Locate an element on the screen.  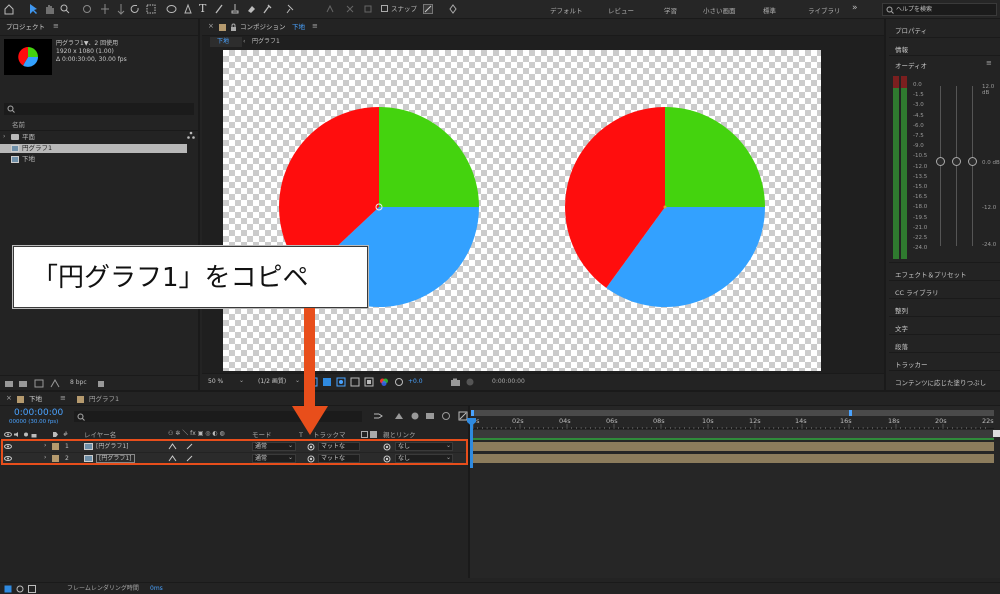
magnification-dropdown: 50 % is located at coordinates (215, 382).